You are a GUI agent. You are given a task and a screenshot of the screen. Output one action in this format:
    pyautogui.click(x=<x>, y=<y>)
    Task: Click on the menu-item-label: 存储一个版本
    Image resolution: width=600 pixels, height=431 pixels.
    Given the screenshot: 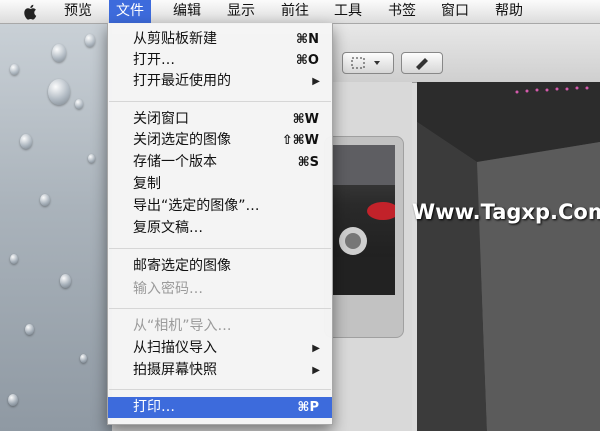 What is the action you would take?
    pyautogui.click(x=175, y=162)
    